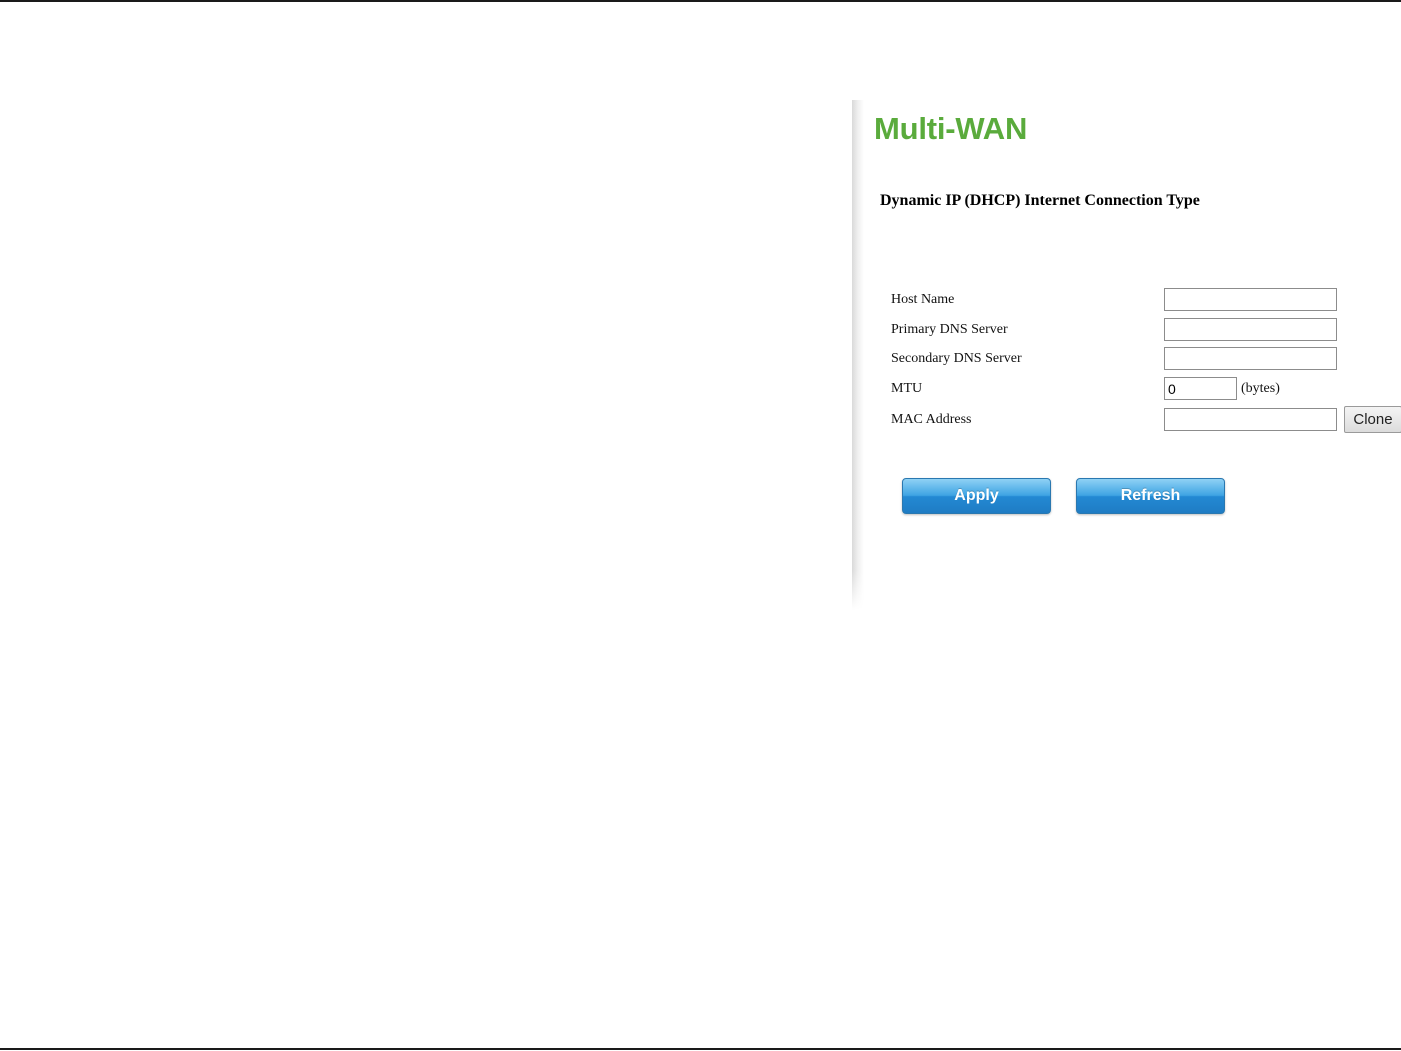 This screenshot has height=1051, width=1401. Describe the element at coordinates (1126, 390) in the screenshot. I see `mtu-row: MTU (bytes)` at that location.